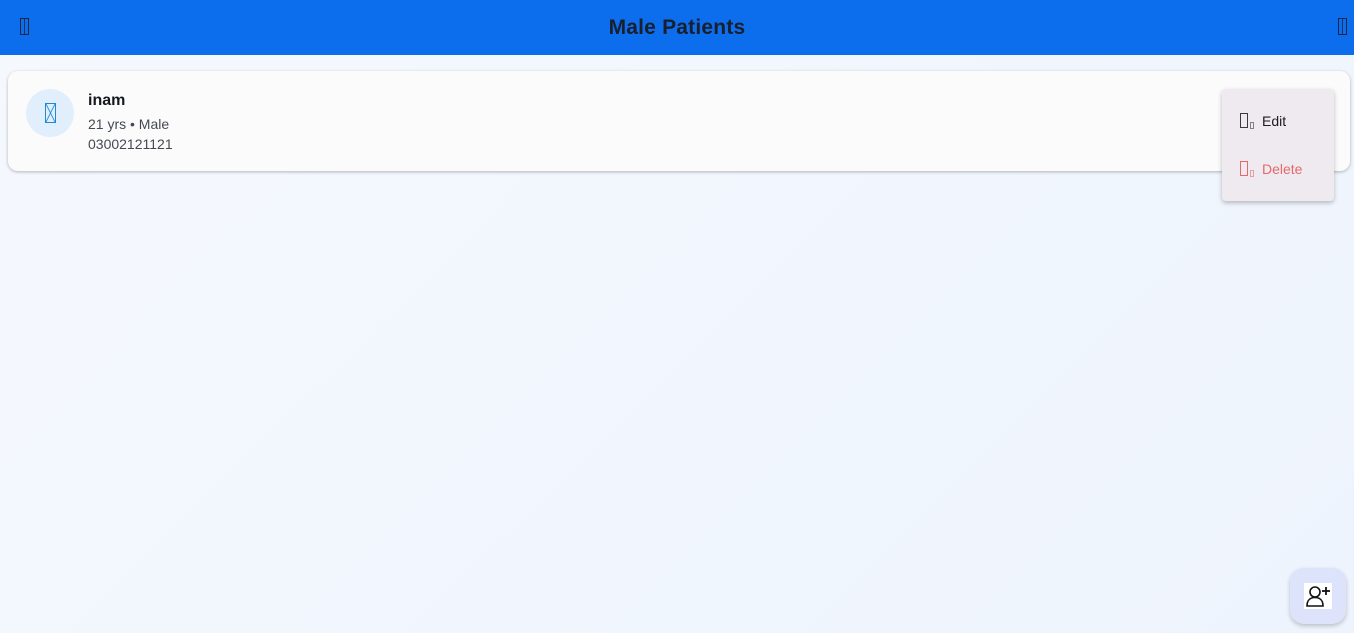  Describe the element at coordinates (1282, 169) in the screenshot. I see `delete-label: Delete` at that location.